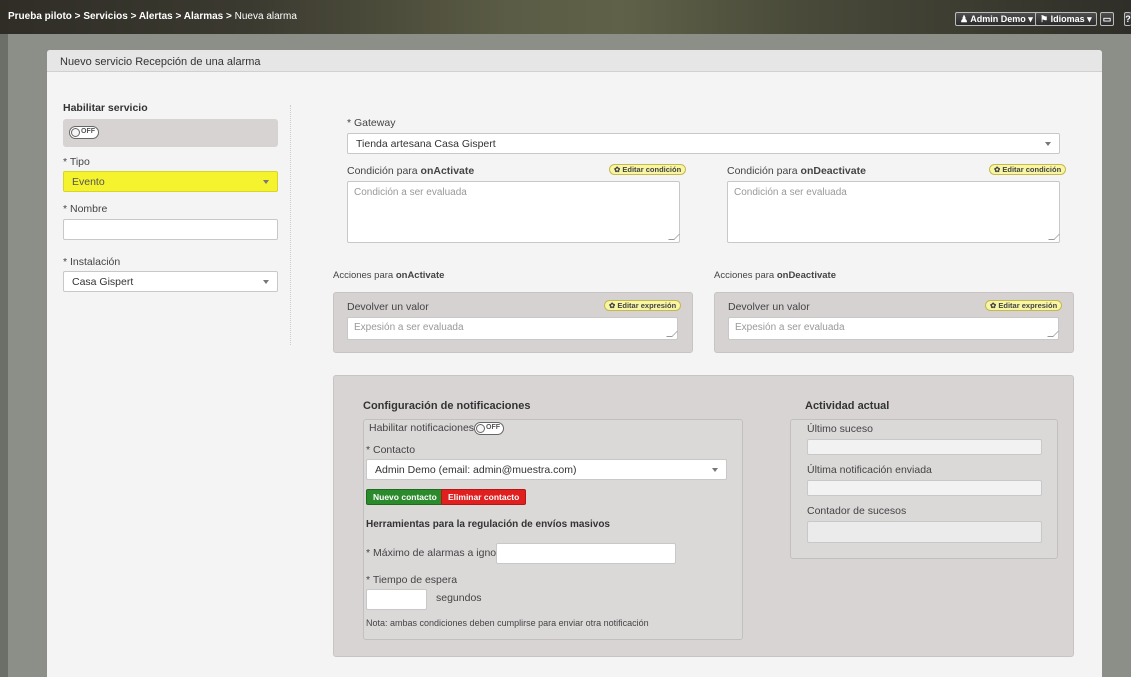  What do you see at coordinates (84, 132) in the screenshot?
I see `enable-service-toggle: OFF` at bounding box center [84, 132].